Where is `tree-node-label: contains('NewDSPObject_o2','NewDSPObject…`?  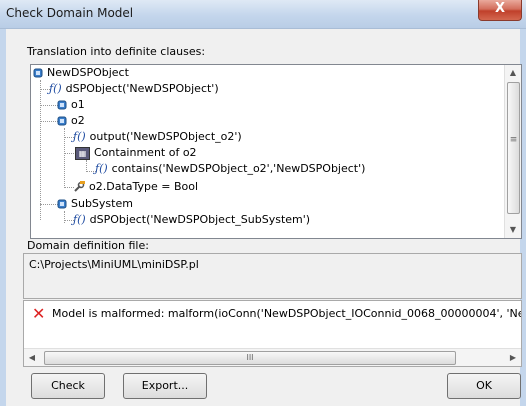
tree-node-label: contains('NewDSPObject_o2','NewDSPObject… is located at coordinates (238, 168).